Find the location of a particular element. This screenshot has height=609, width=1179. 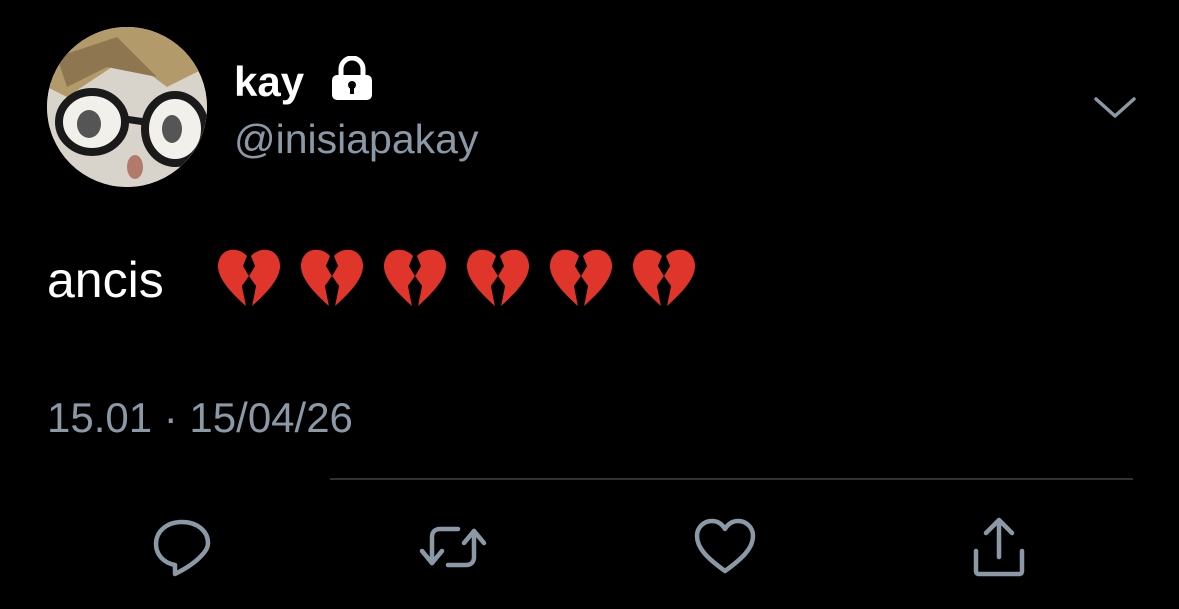

heart-outline-icon is located at coordinates (725, 546).